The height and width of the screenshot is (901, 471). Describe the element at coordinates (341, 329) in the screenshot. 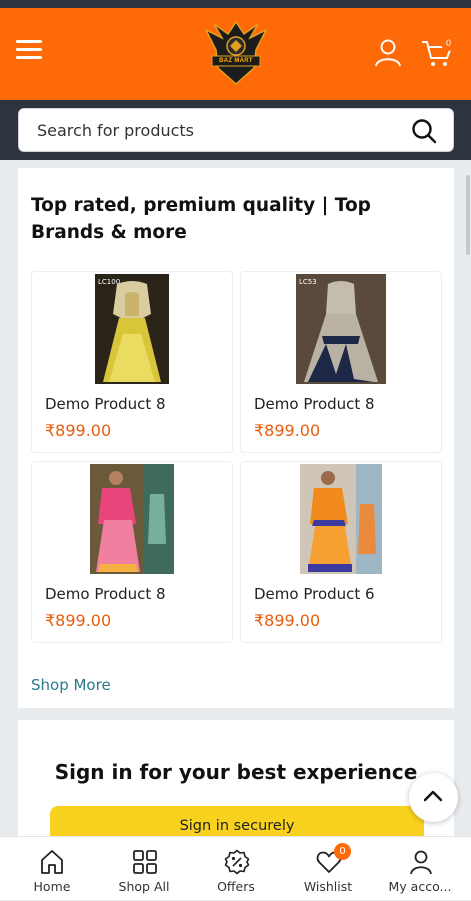

I see `product-image: LC53` at that location.